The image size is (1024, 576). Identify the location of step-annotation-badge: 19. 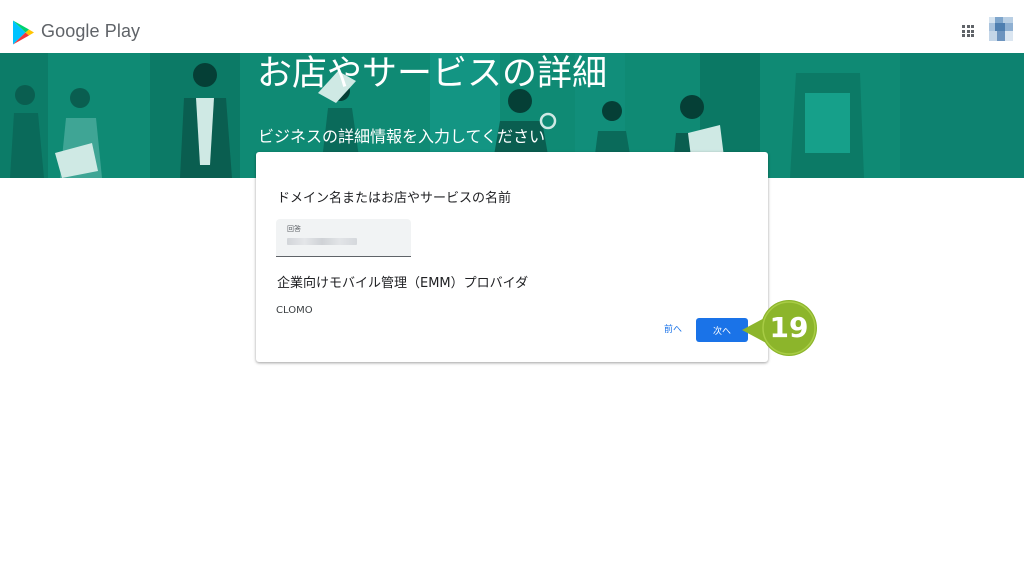
(780, 330).